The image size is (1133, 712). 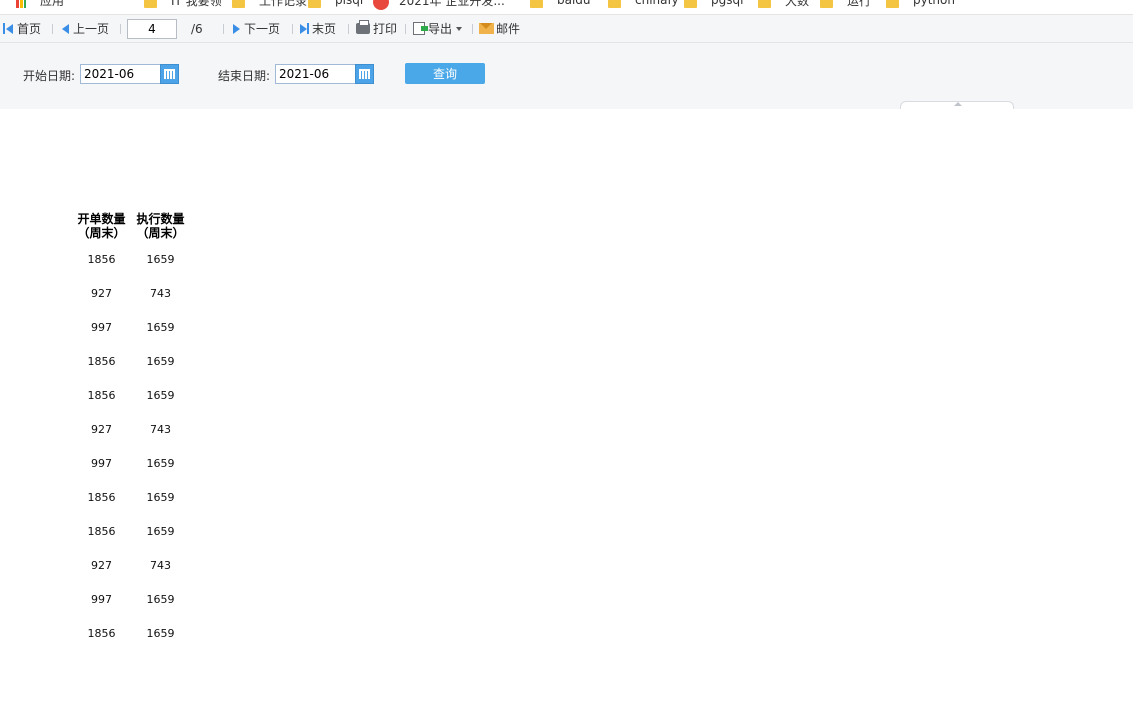 What do you see at coordinates (420, 28) in the screenshot?
I see `export-icon` at bounding box center [420, 28].